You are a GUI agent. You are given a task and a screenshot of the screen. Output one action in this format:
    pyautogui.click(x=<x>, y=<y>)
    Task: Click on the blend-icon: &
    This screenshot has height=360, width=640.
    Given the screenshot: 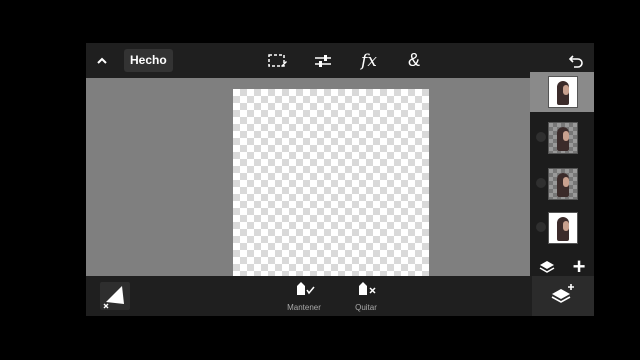 What is the action you would take?
    pyautogui.click(x=414, y=60)
    